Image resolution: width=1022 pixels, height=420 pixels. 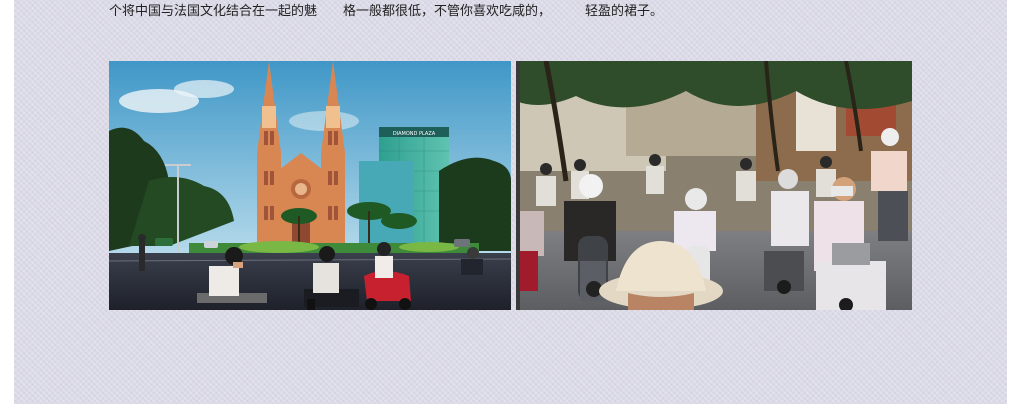 I want to click on article-caption: 个将中国与法国文化结合在一起的魅 格一般都很低，不管你喜欢吃咸的， 轻盈的裙子。, so click(x=386, y=12).